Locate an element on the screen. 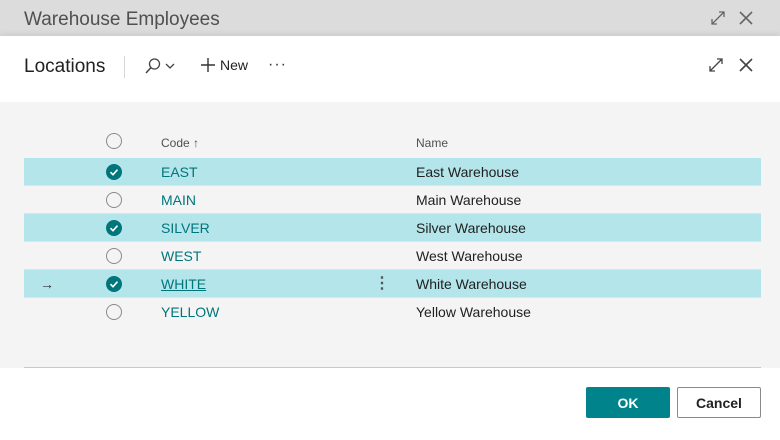 Image resolution: width=780 pixels, height=440 pixels. column-header-code: Code ↑ is located at coordinates (180, 143).